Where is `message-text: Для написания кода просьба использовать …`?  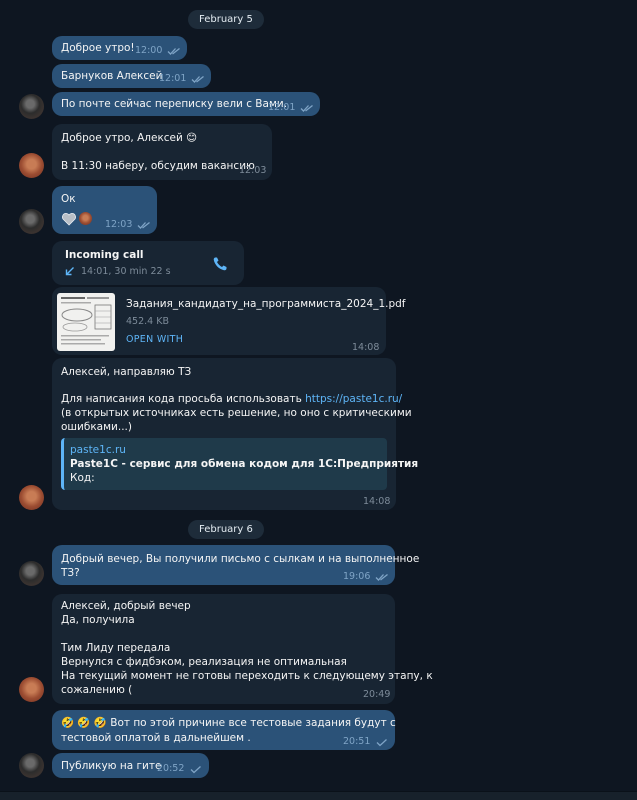
message-text: Для написания кода просьба использовать … is located at coordinates (231, 399).